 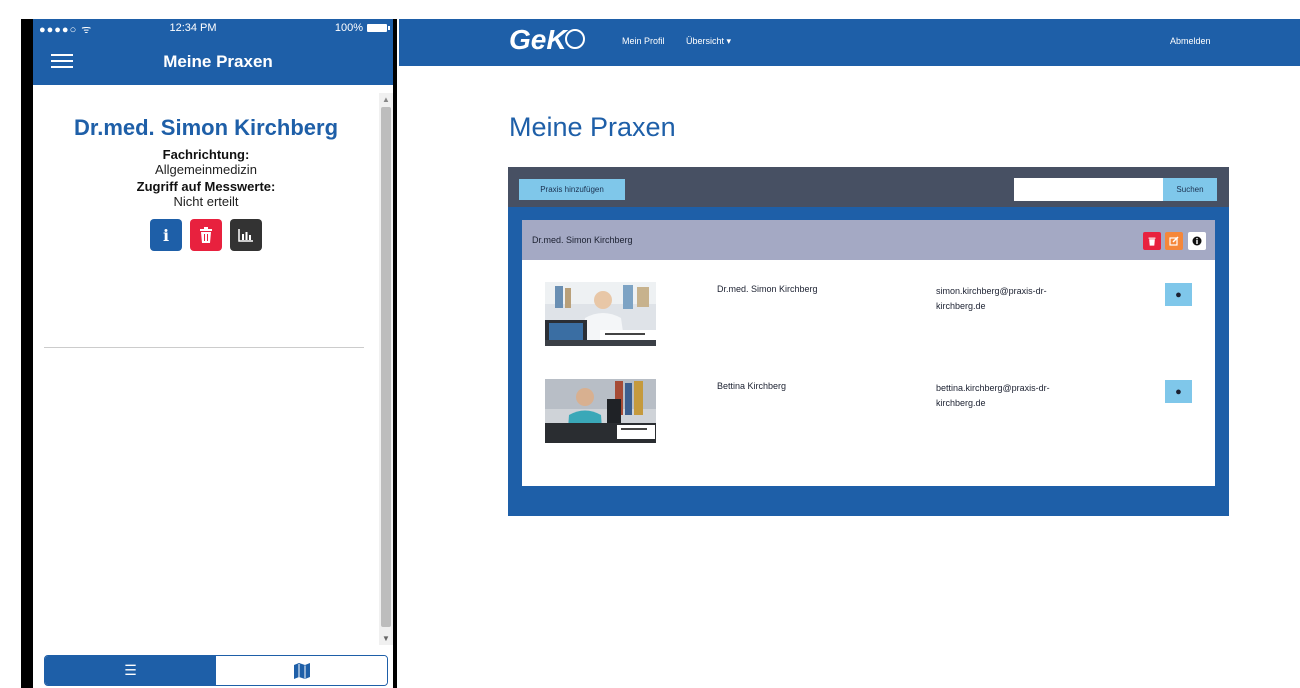 I want to click on brand-logo: GeK, so click(x=538, y=40).